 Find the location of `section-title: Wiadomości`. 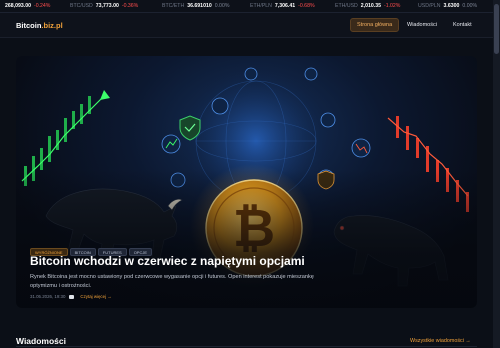

section-title: Wiadomości is located at coordinates (41, 341).